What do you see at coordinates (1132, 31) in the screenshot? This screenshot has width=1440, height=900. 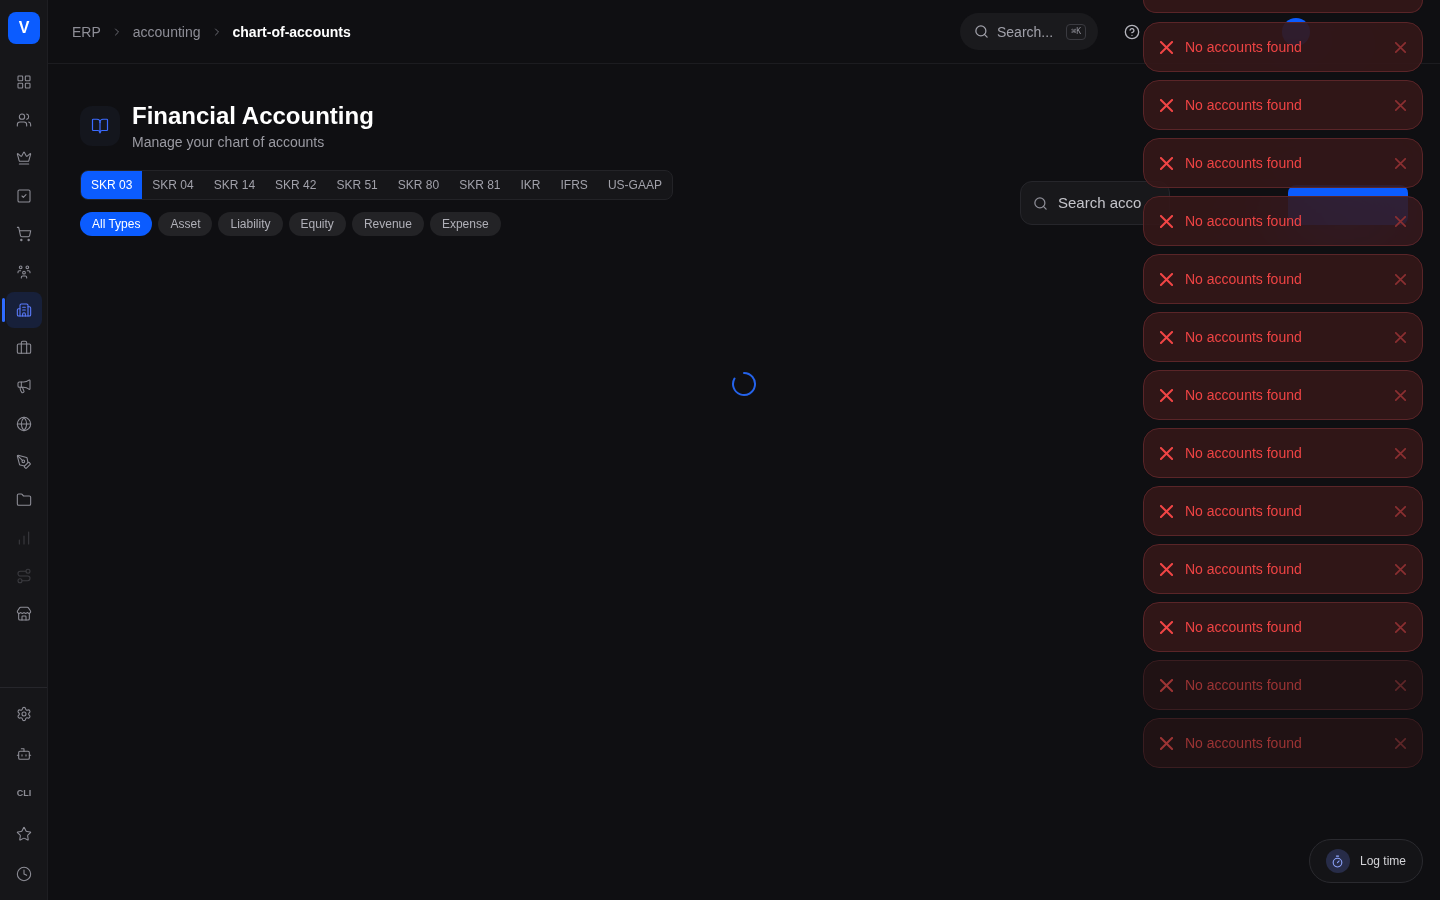 I see `help-icon` at bounding box center [1132, 31].